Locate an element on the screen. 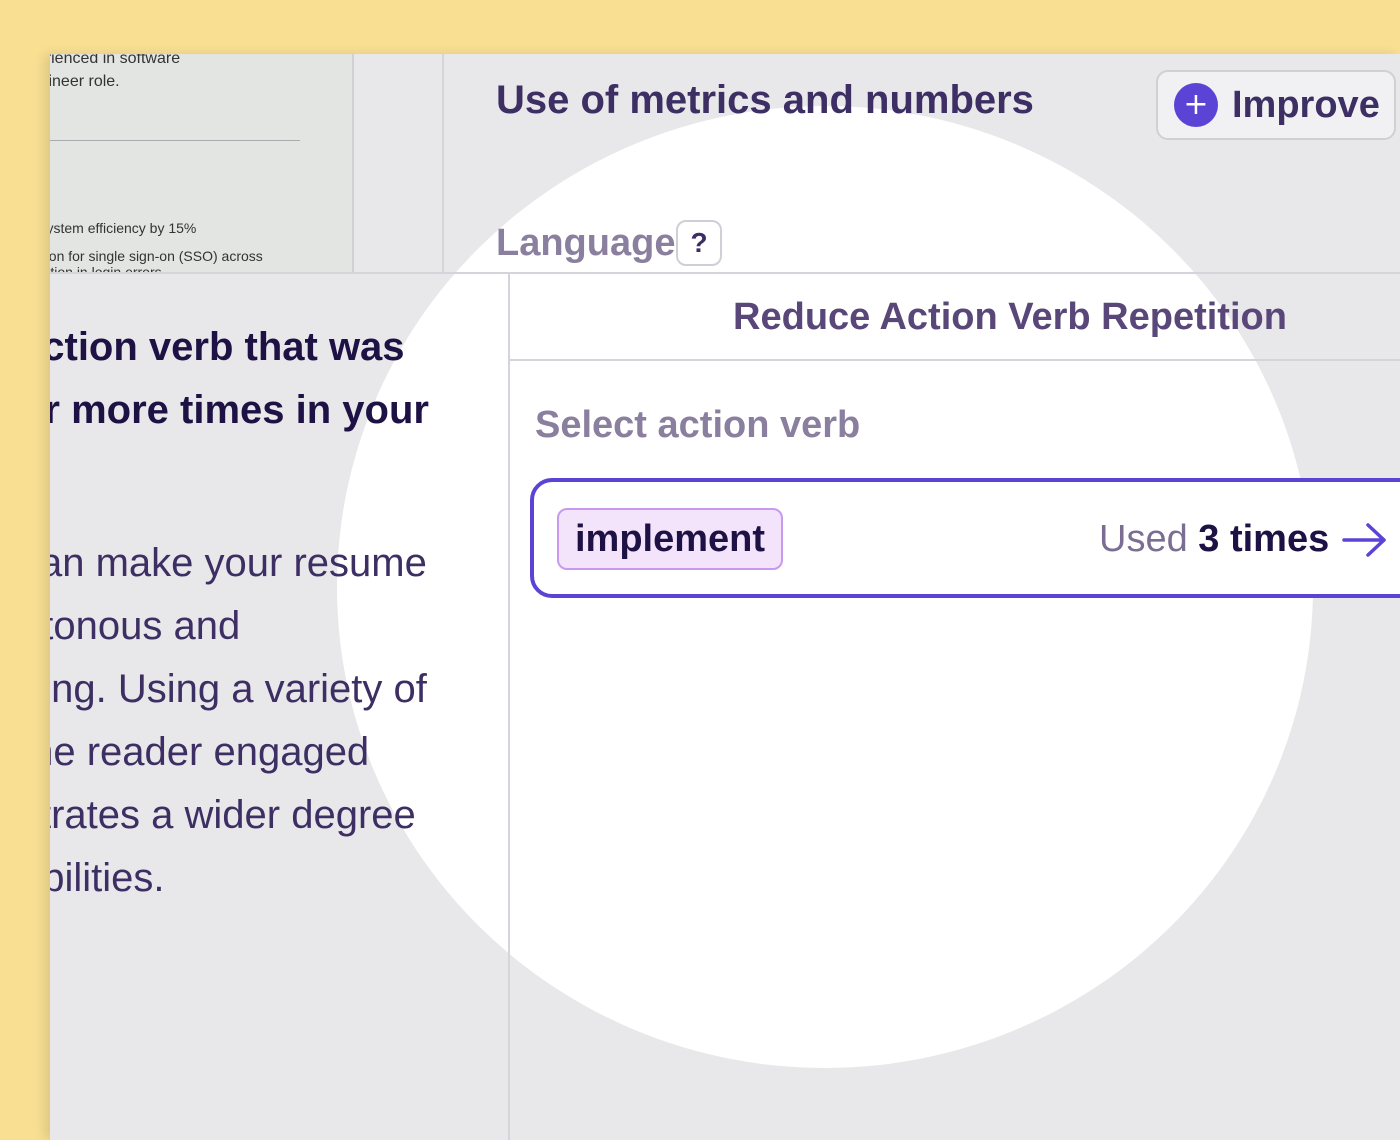 The height and width of the screenshot is (1140, 1400). heading-line: or more times in your is located at coordinates (239, 410).